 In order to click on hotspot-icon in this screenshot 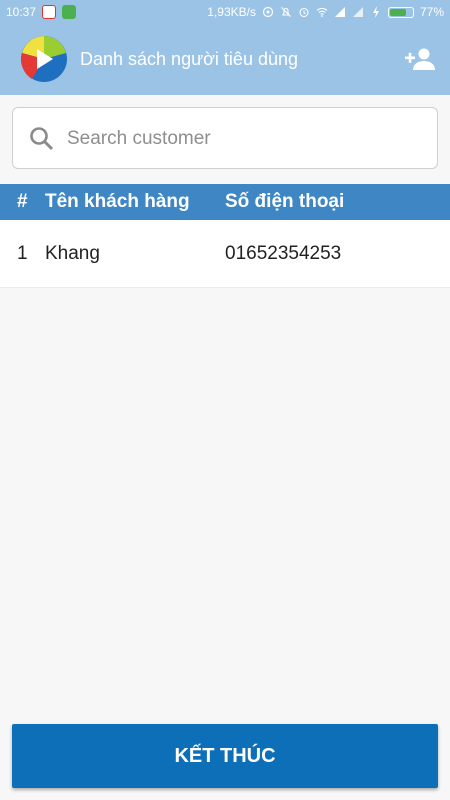, I will do `click(268, 12)`.